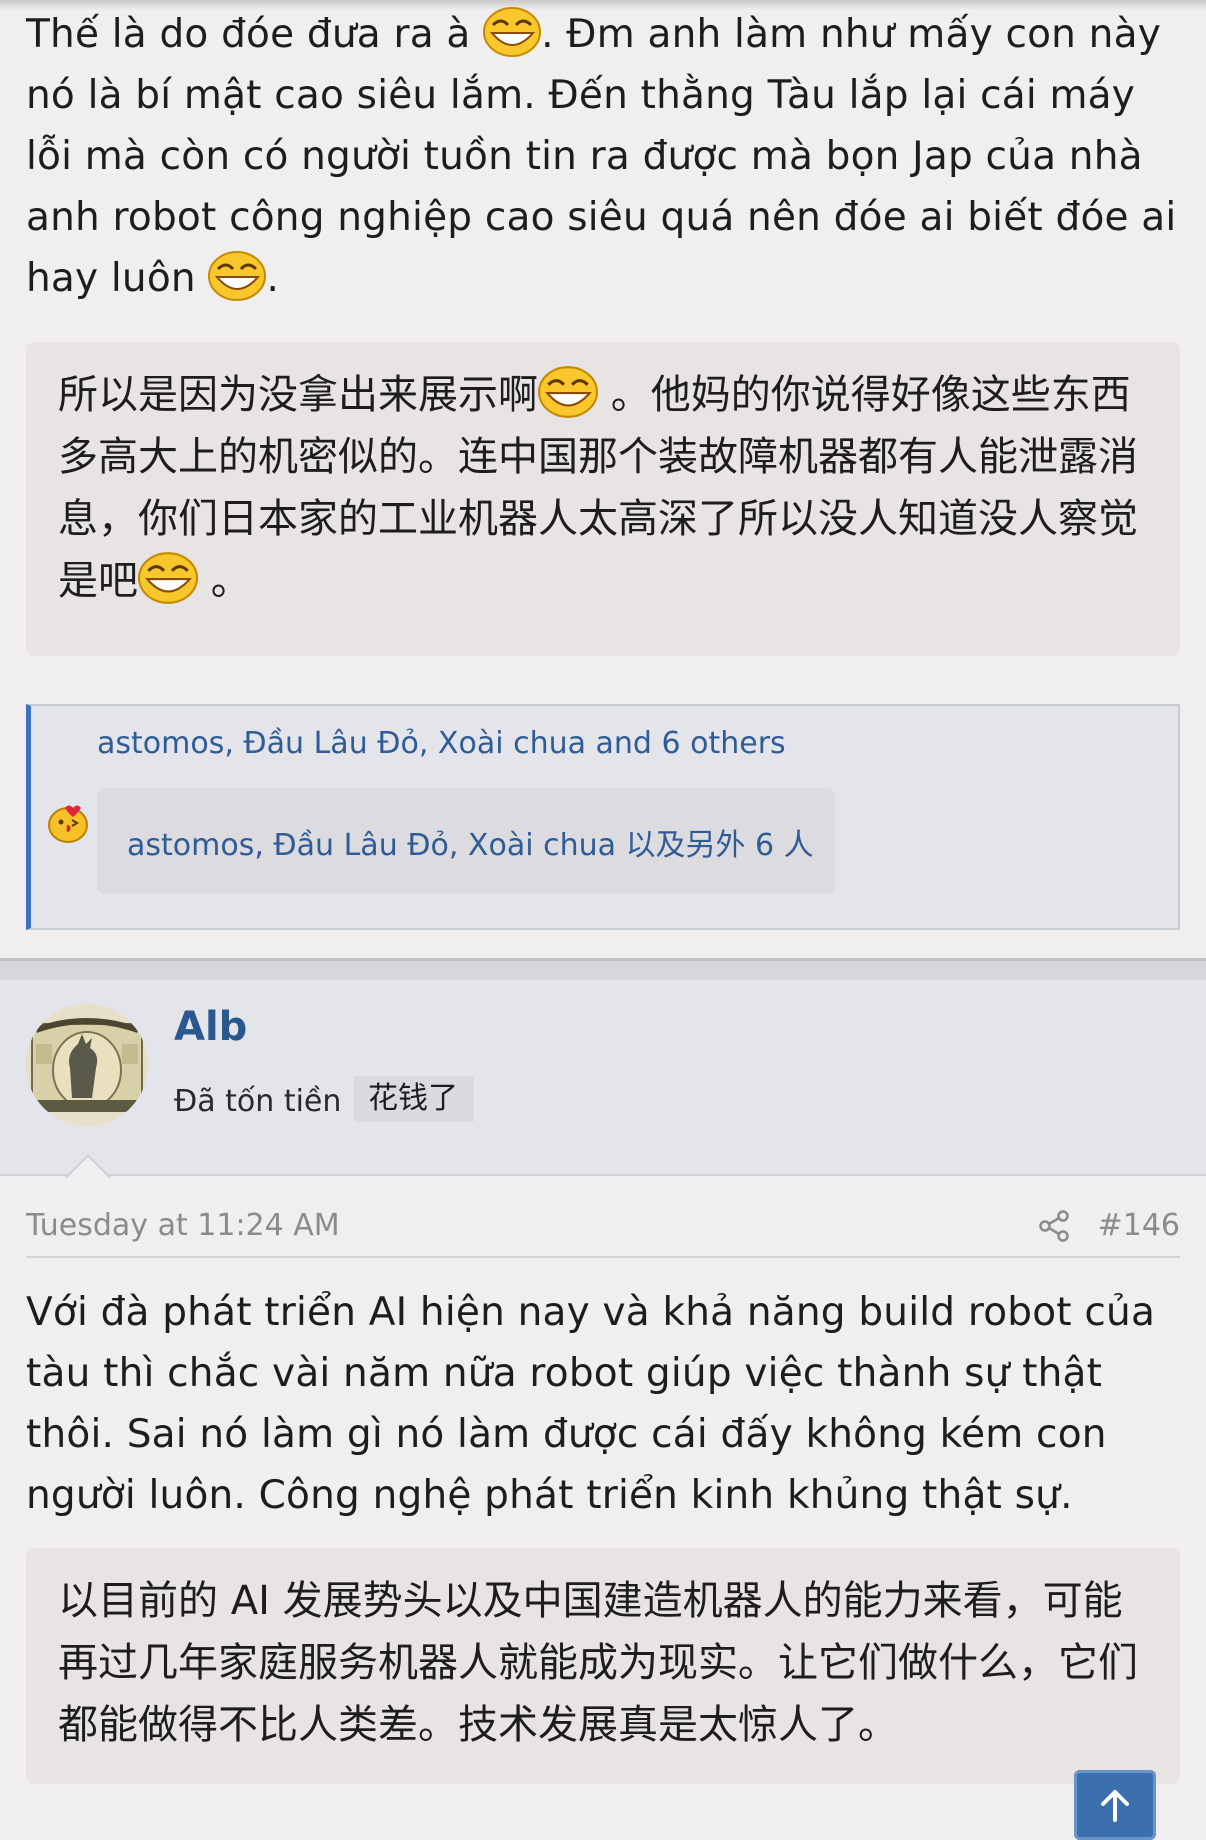 The height and width of the screenshot is (1840, 1206). What do you see at coordinates (273, 278) in the screenshot?
I see `post-body-text: .` at bounding box center [273, 278].